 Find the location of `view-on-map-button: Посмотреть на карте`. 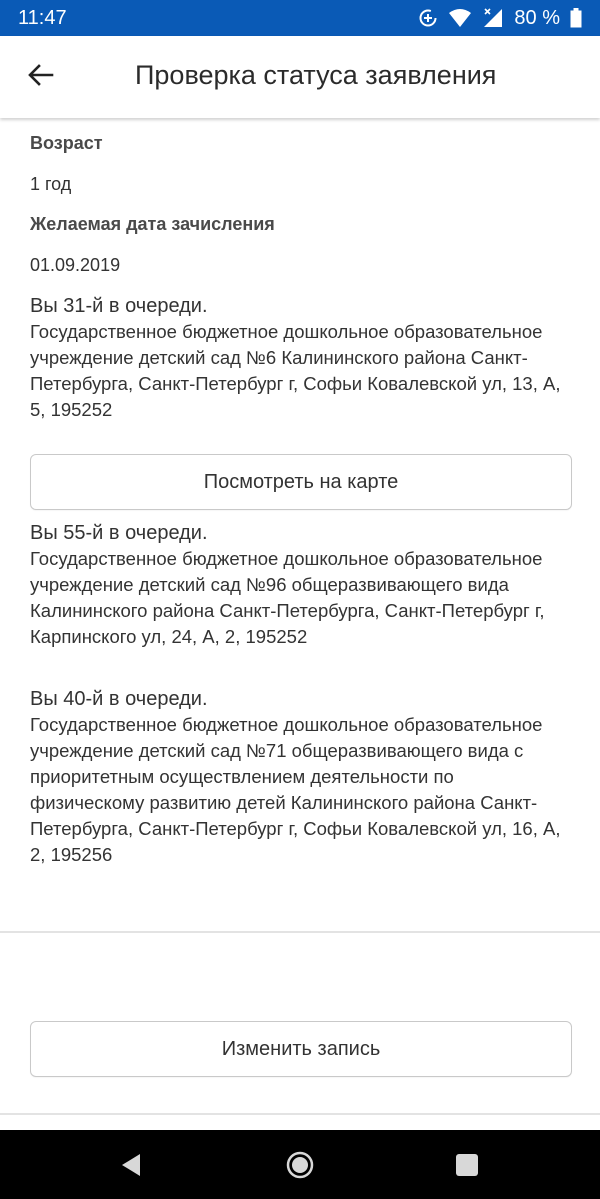

view-on-map-button: Посмотреть на карте is located at coordinates (301, 482).